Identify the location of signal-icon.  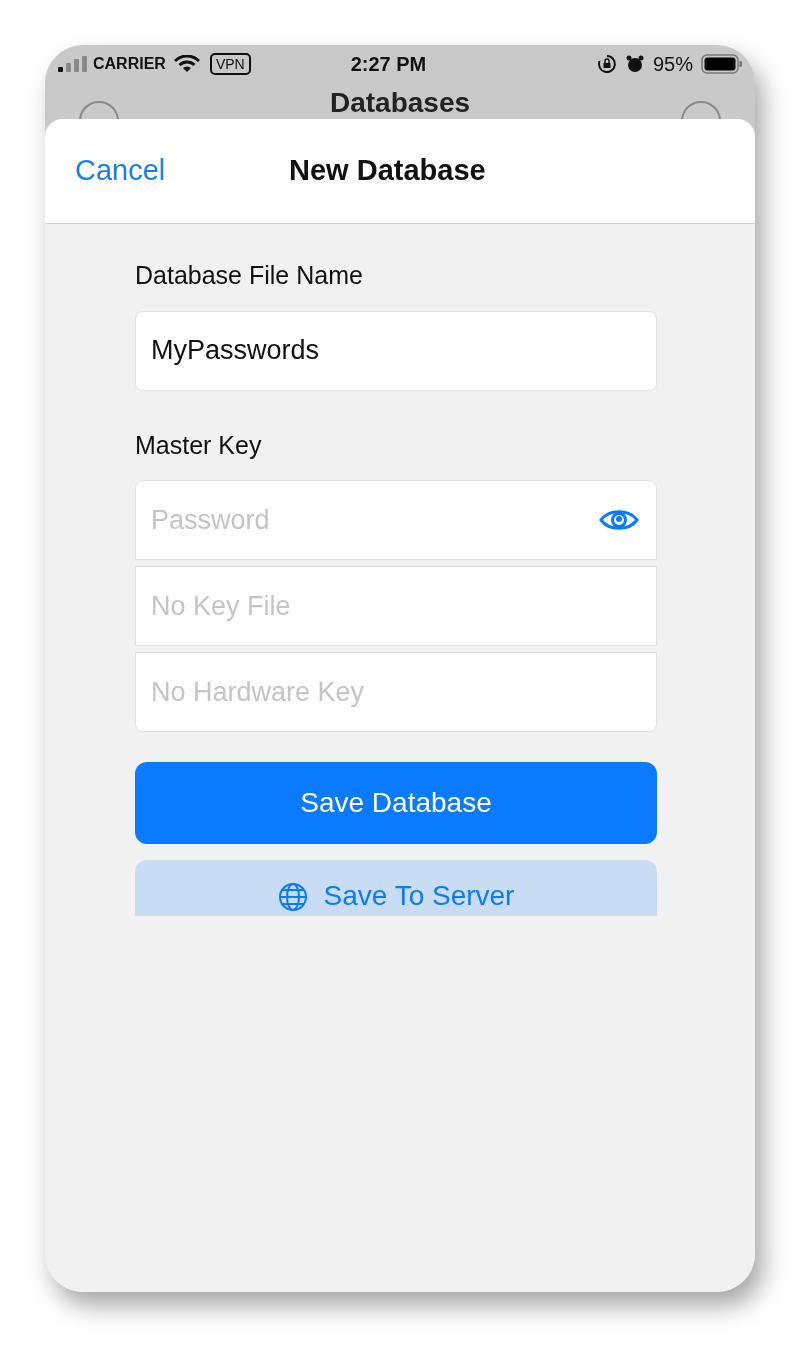
(73, 64).